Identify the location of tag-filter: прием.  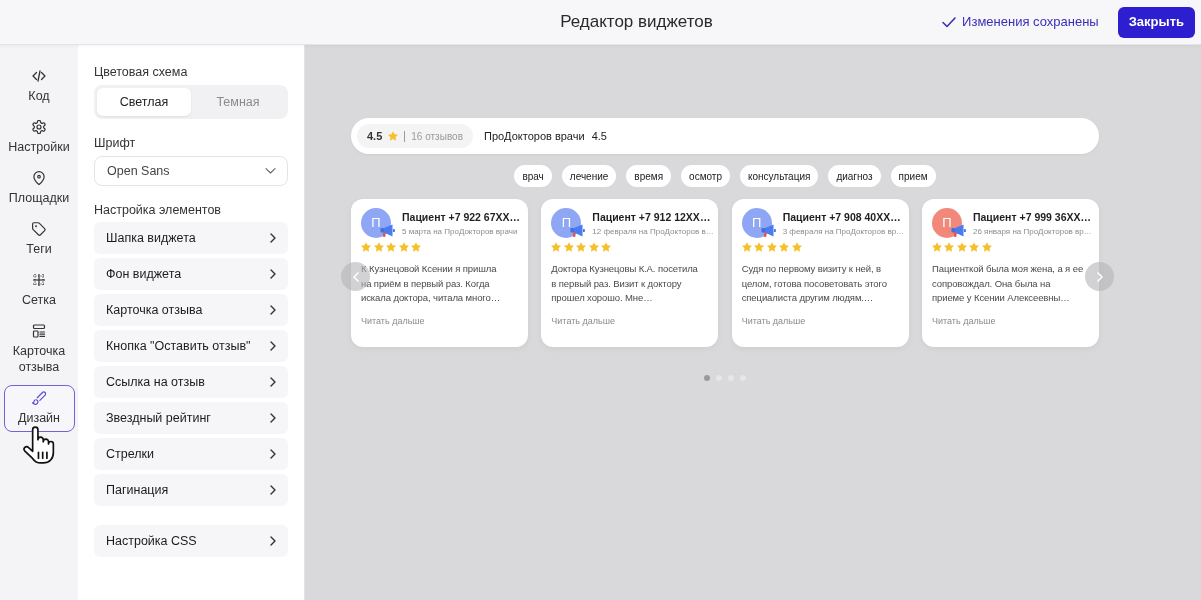
(913, 176).